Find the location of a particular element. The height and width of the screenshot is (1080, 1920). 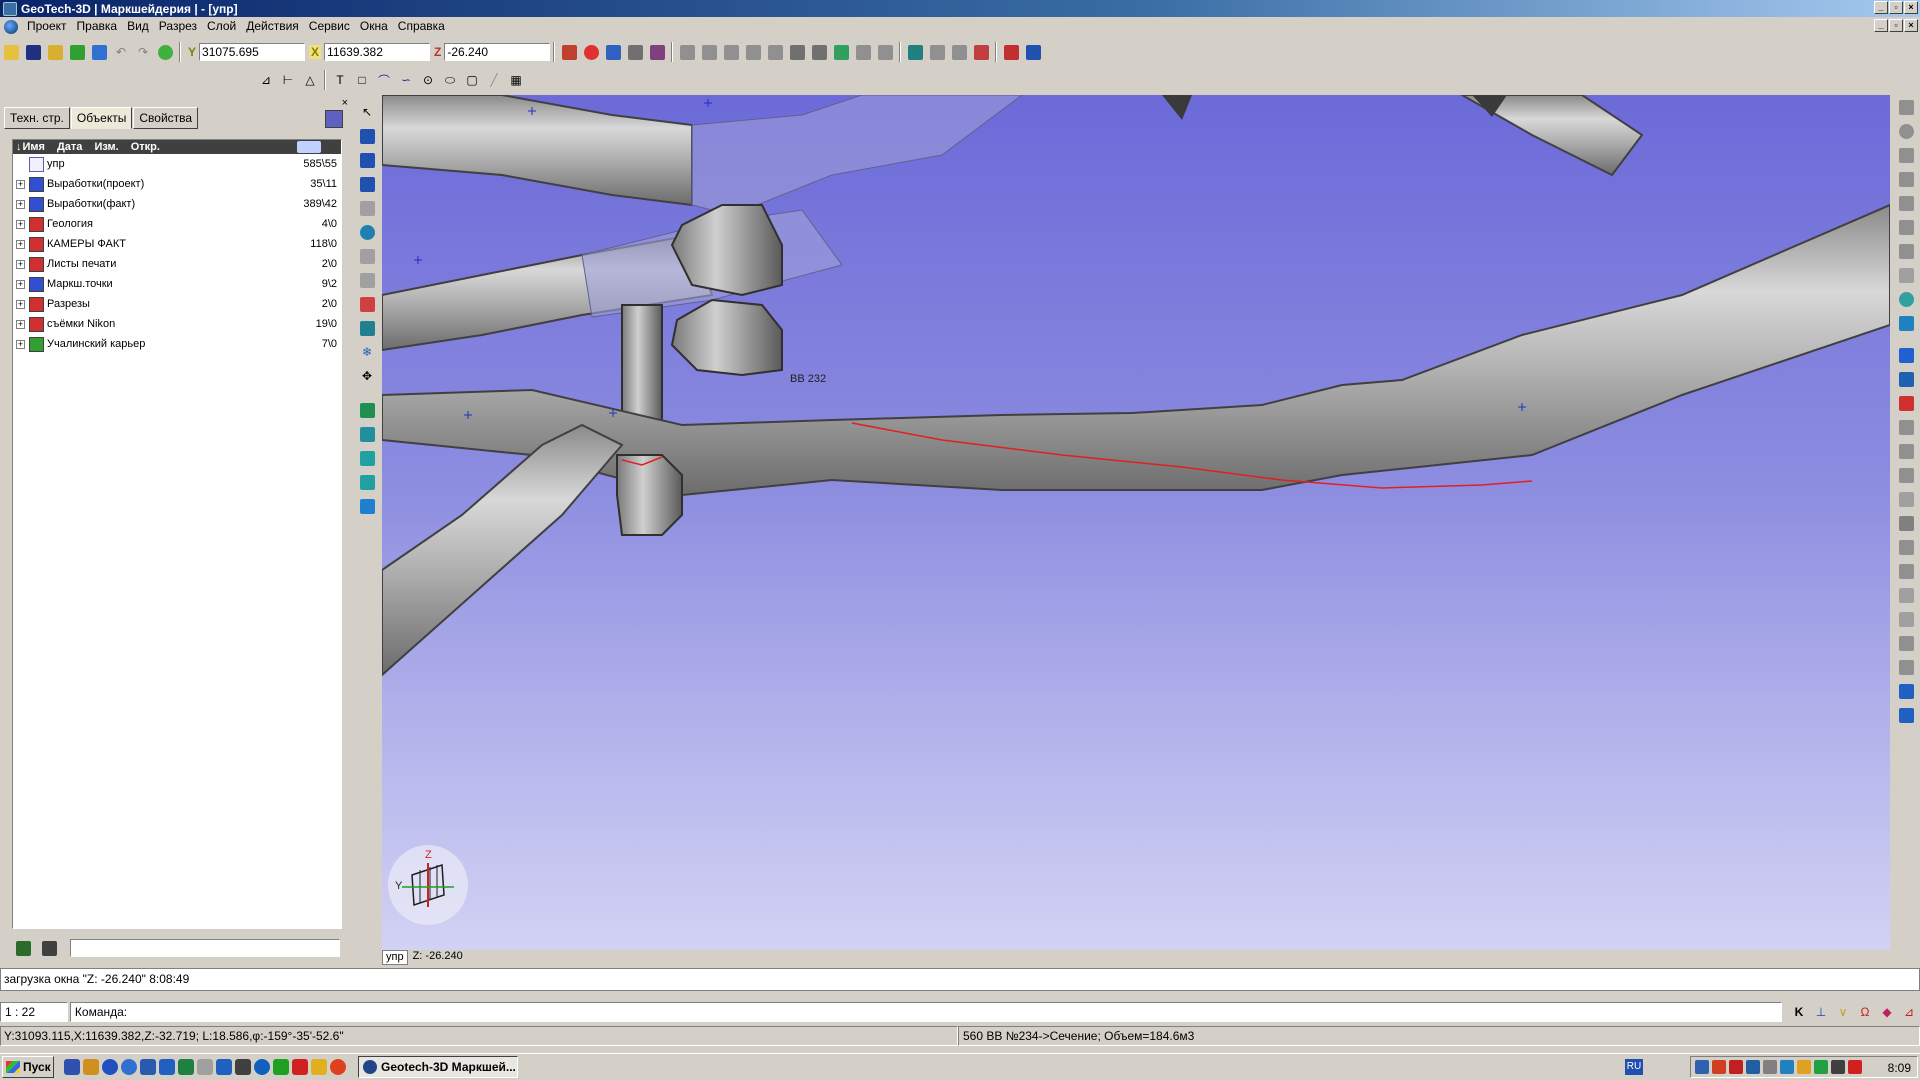

ellipse-tool-button: ⬭ is located at coordinates (450, 80).